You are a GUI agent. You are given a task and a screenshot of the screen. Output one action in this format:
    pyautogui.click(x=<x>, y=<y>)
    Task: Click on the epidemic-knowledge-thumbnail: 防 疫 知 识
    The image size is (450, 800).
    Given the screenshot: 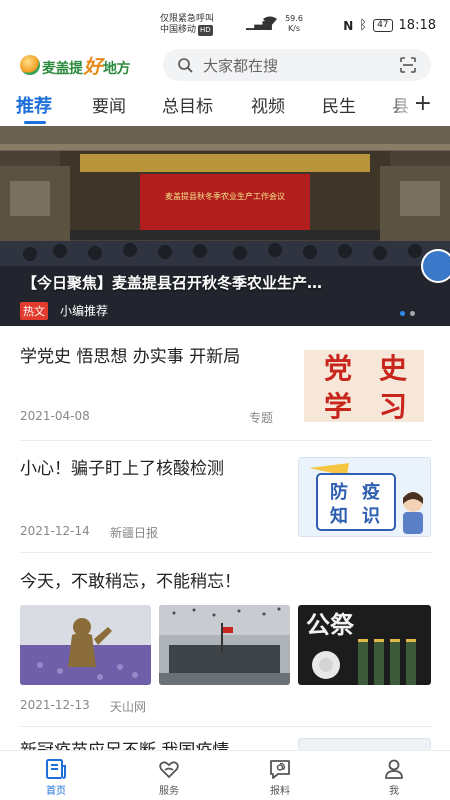 What is the action you would take?
    pyautogui.click(x=364, y=497)
    